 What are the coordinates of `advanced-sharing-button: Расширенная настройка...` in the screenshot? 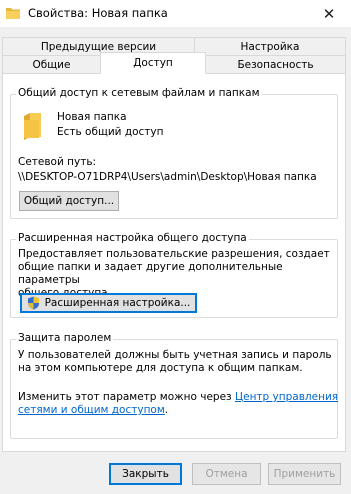 It's located at (108, 303).